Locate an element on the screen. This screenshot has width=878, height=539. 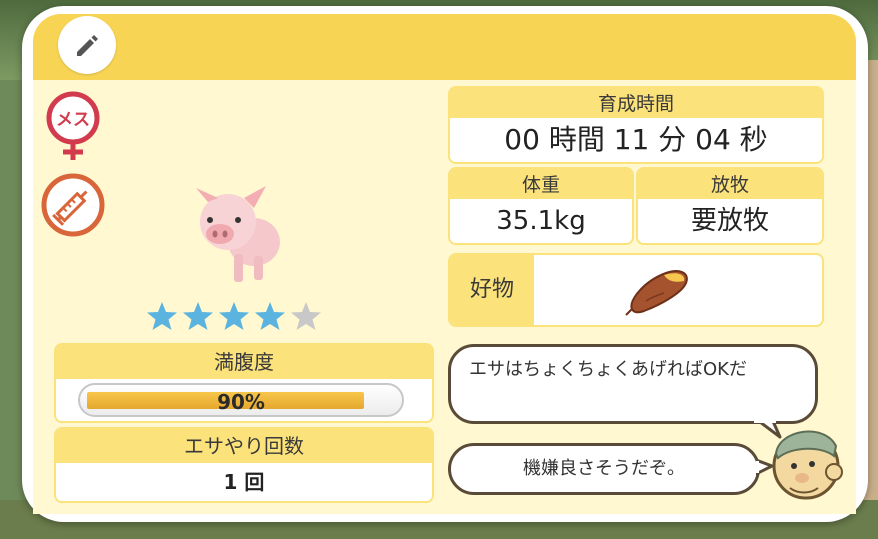
vaccine-badge is located at coordinates (72, 204).